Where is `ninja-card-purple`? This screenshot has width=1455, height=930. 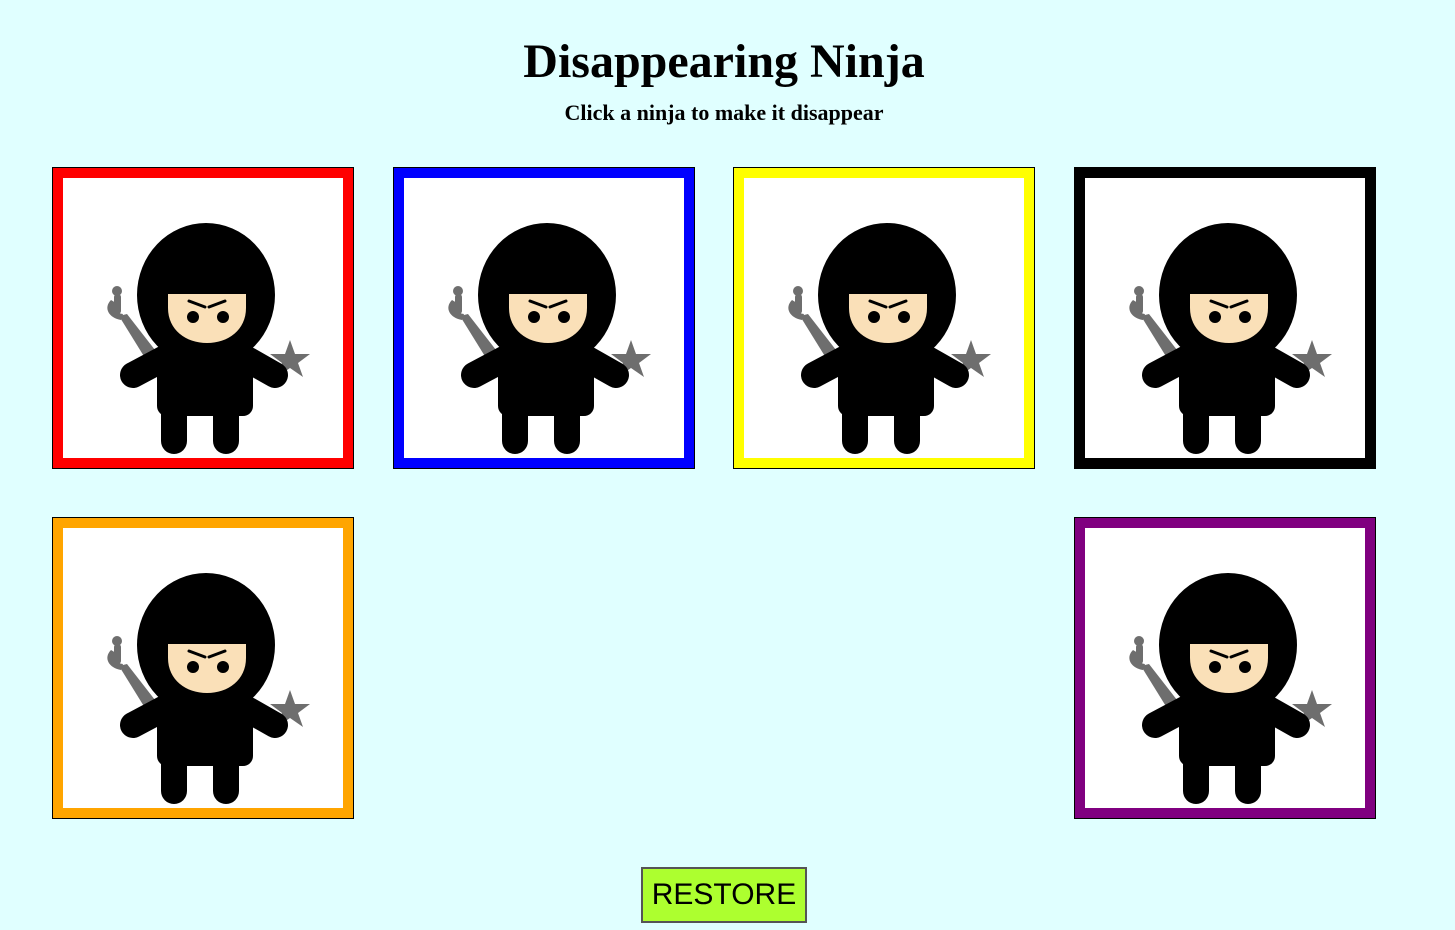 ninja-card-purple is located at coordinates (1225, 668).